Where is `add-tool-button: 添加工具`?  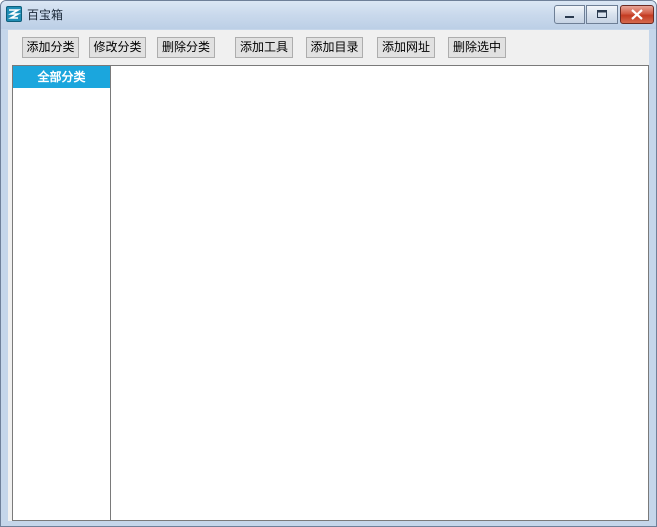
add-tool-button: 添加工具 is located at coordinates (264, 47).